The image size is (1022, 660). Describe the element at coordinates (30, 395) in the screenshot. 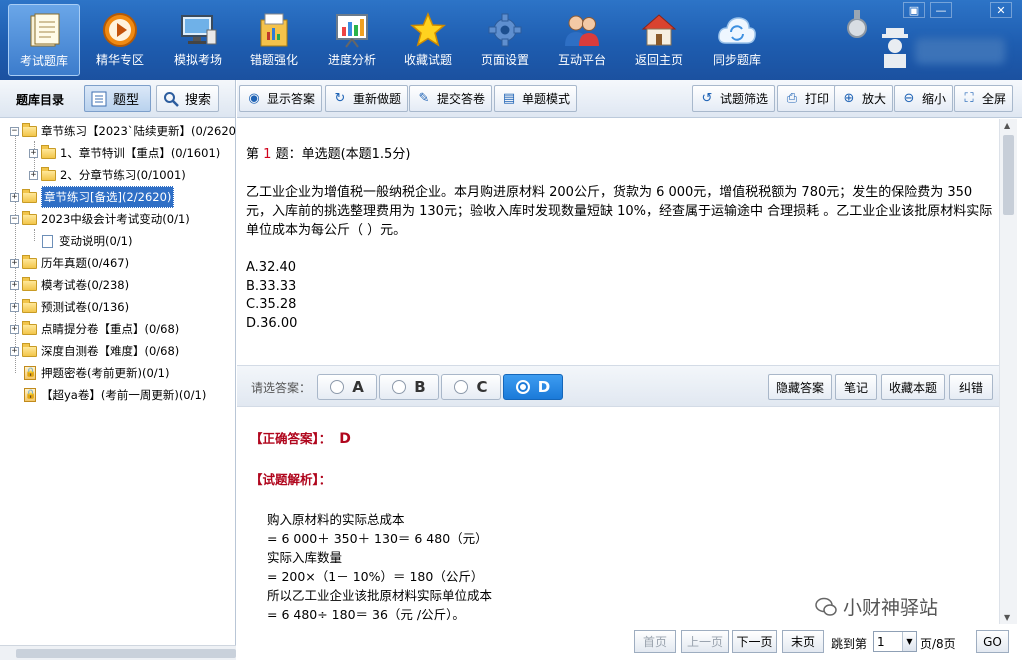

I see `lock-icon: 🔒` at that location.